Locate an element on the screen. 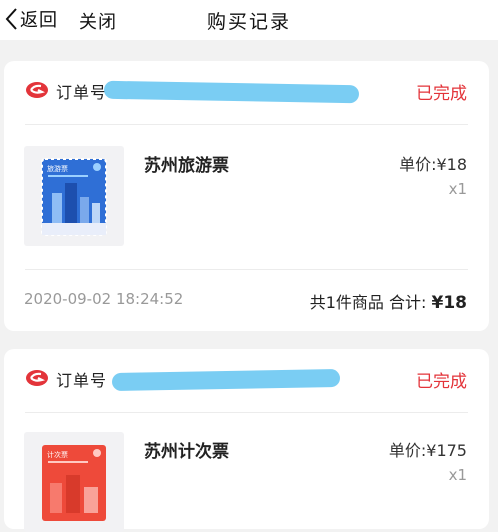 The height and width of the screenshot is (532, 498). product-thumbnail: 计次票 is located at coordinates (74, 482).